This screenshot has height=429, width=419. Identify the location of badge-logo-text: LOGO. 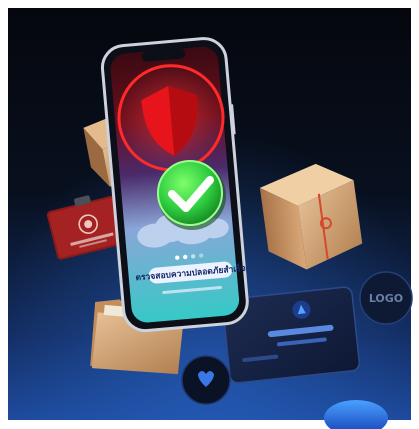
(386, 298).